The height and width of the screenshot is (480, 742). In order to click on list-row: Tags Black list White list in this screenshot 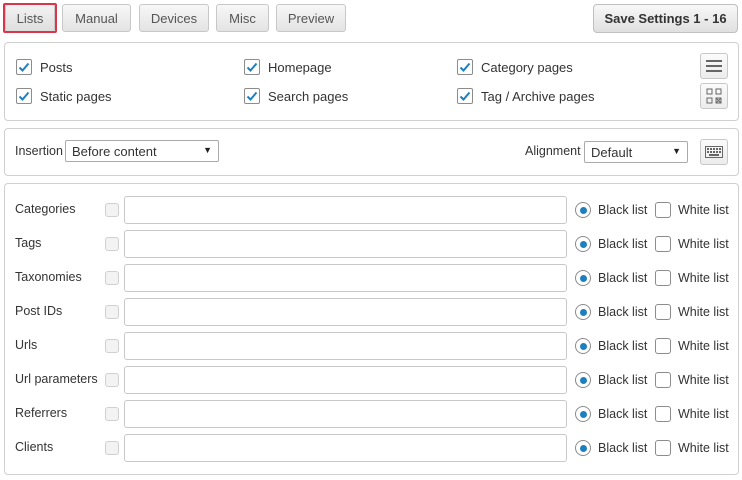, I will do `click(372, 244)`.